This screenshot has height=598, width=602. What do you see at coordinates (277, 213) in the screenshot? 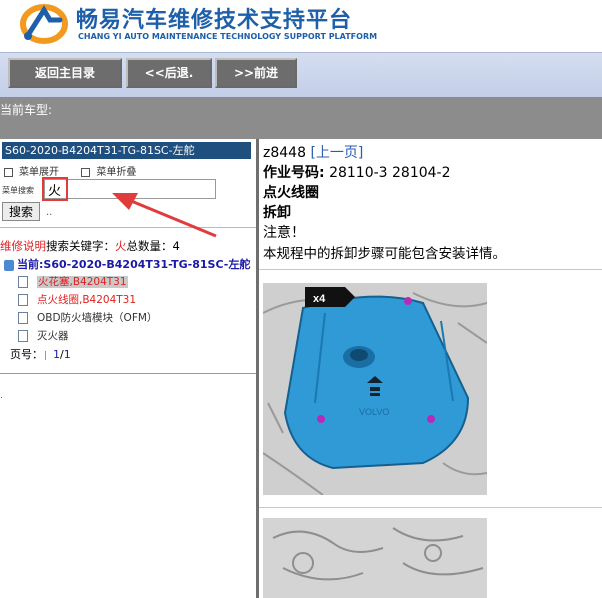
I see `section-title: 拆卸` at bounding box center [277, 213].